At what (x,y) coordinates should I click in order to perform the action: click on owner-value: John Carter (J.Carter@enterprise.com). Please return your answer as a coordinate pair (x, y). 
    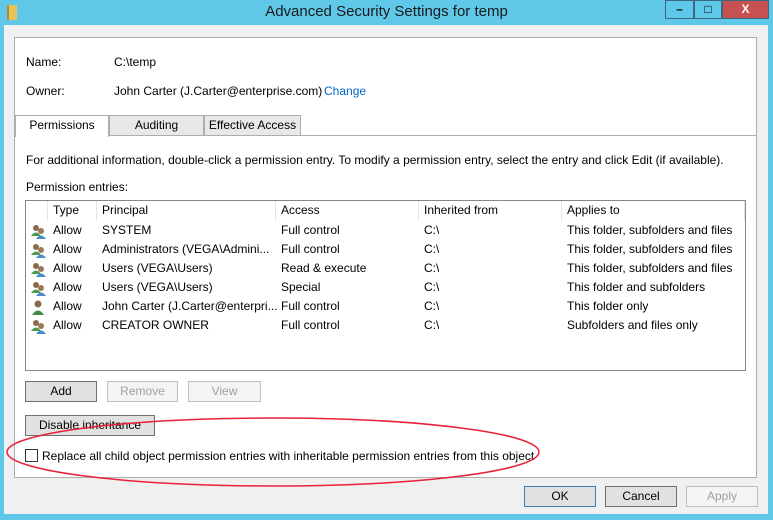
    Looking at the image, I should click on (218, 91).